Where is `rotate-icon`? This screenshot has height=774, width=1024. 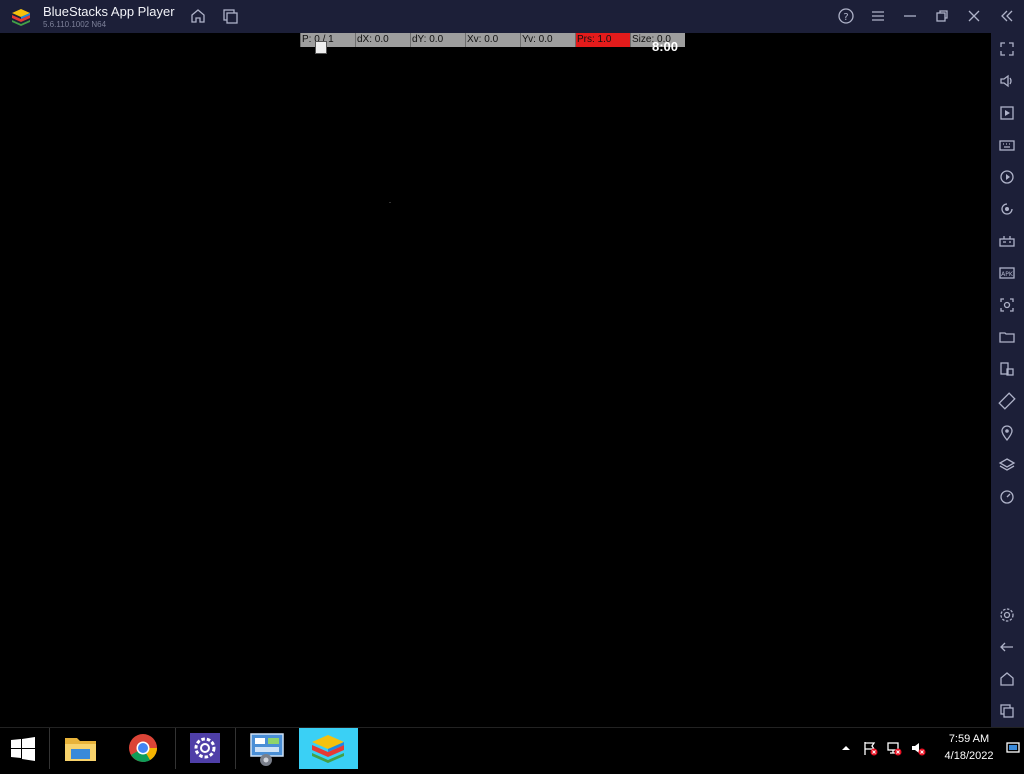
rotate-icon is located at coordinates (1007, 401).